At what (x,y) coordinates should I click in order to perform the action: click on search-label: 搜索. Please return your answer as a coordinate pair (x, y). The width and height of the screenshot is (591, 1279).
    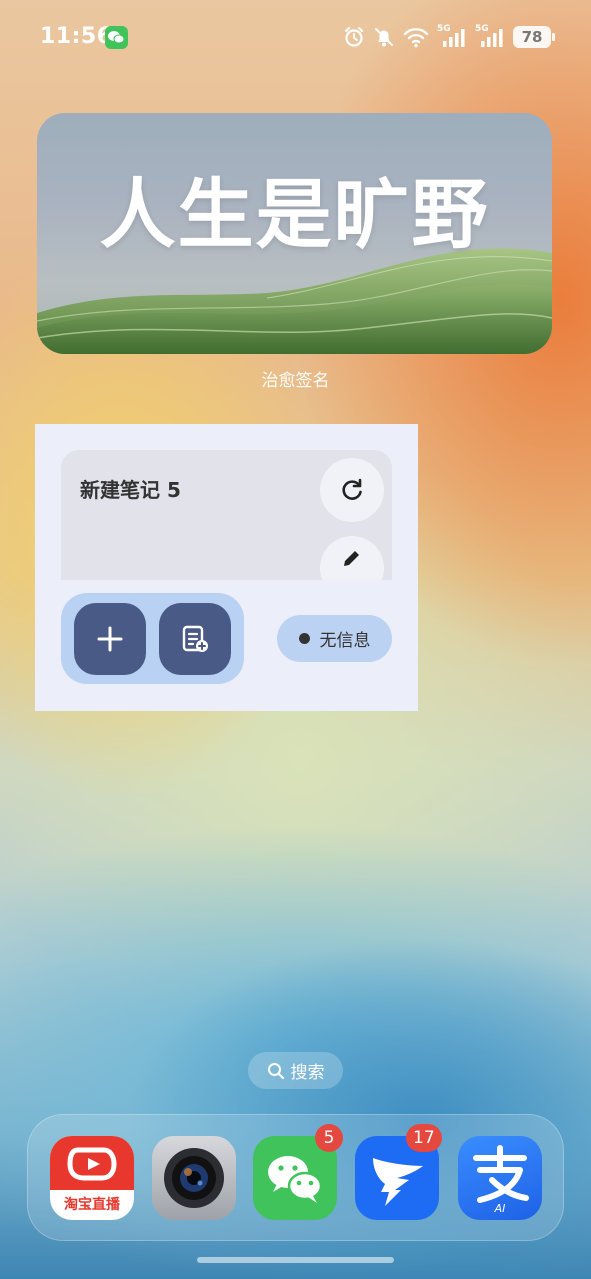
    Looking at the image, I should click on (307, 1073).